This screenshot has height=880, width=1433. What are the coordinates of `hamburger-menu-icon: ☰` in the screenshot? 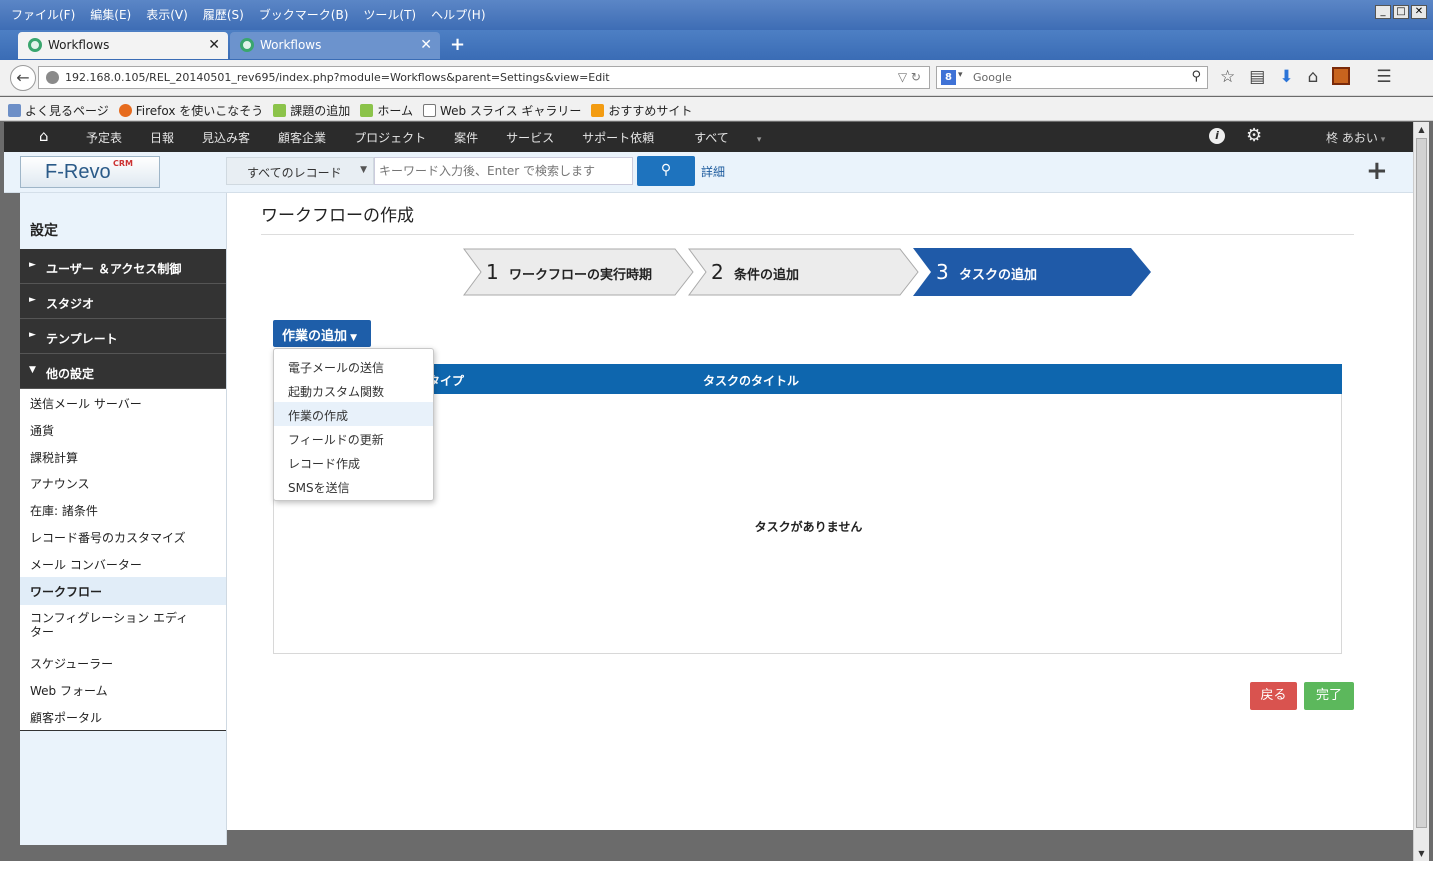 It's located at (1383, 77).